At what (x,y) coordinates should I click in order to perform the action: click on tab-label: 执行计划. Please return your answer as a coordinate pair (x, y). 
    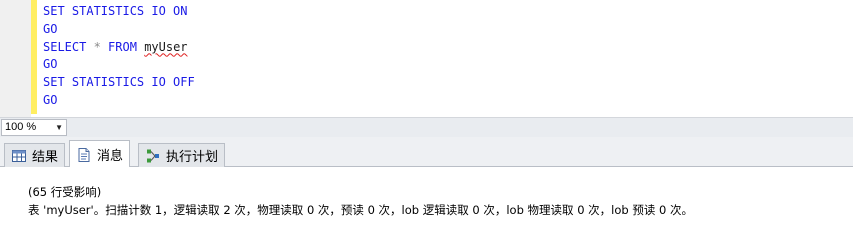
    Looking at the image, I should click on (192, 157).